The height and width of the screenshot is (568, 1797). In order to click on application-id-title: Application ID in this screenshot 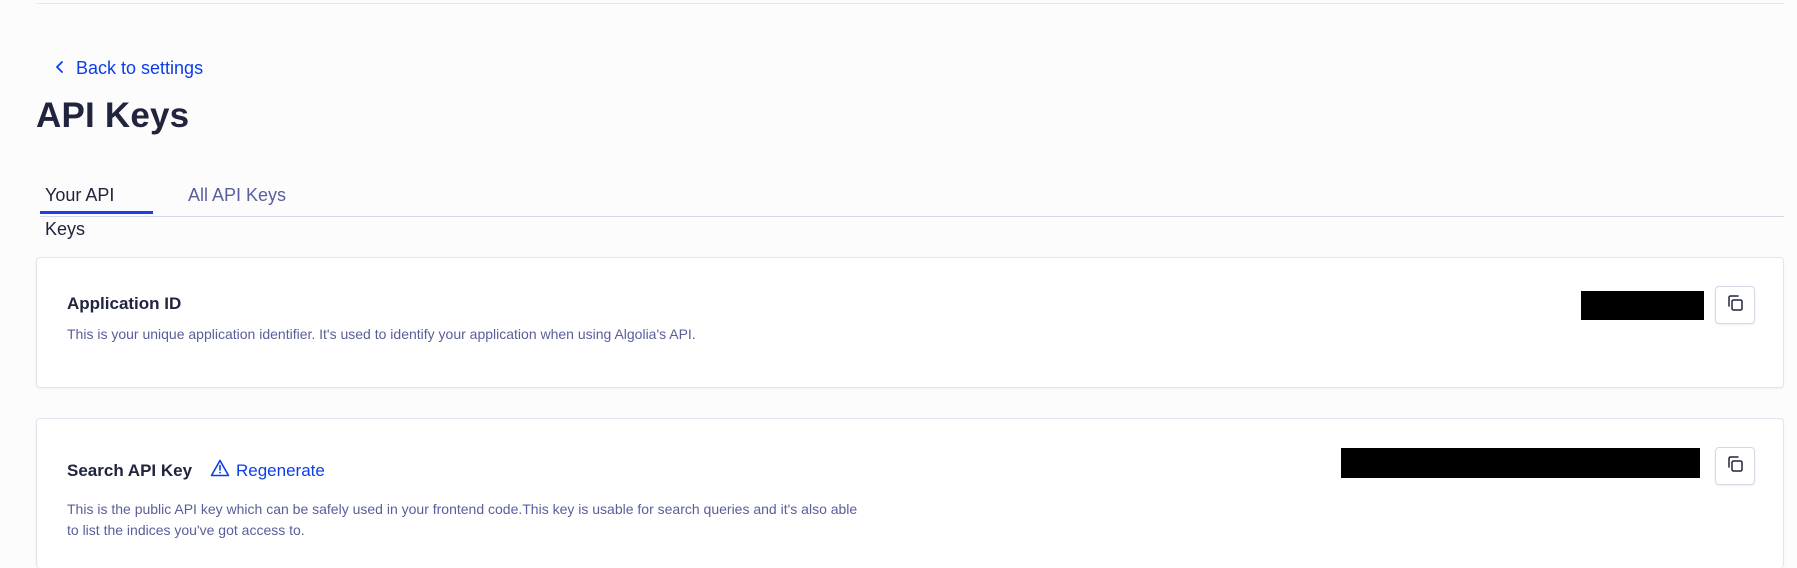, I will do `click(124, 303)`.